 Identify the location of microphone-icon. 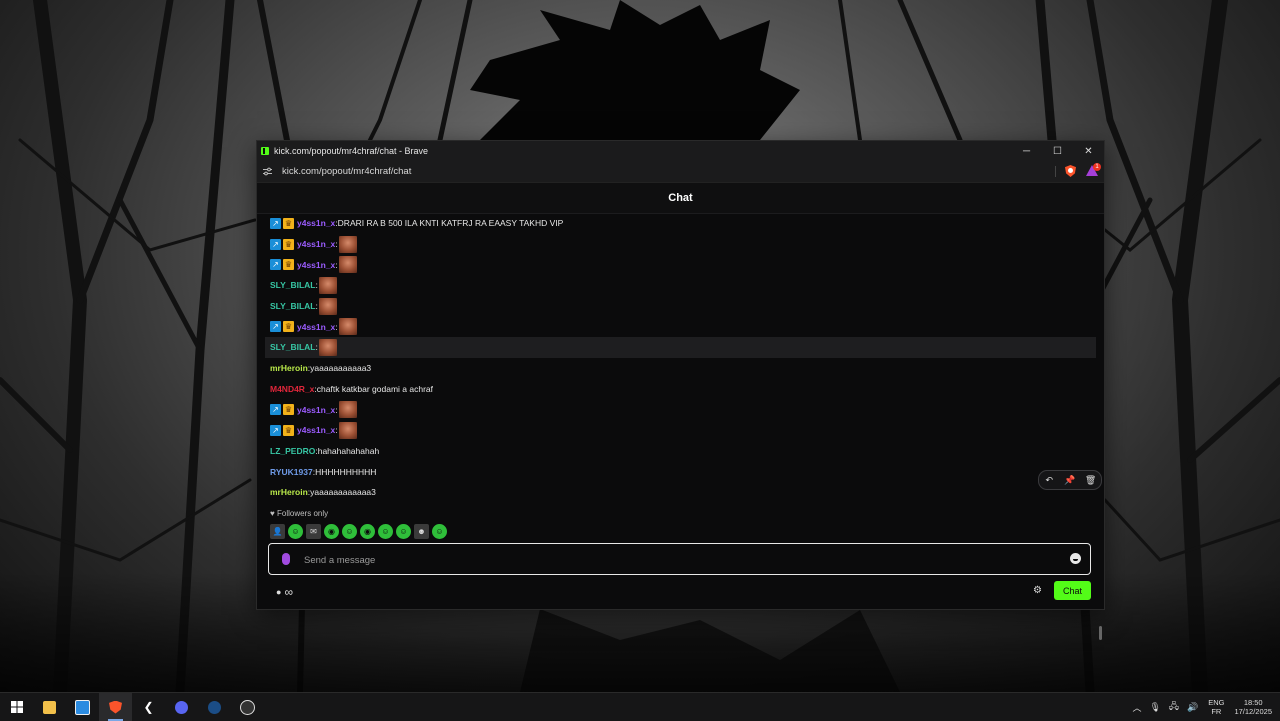
(286, 559).